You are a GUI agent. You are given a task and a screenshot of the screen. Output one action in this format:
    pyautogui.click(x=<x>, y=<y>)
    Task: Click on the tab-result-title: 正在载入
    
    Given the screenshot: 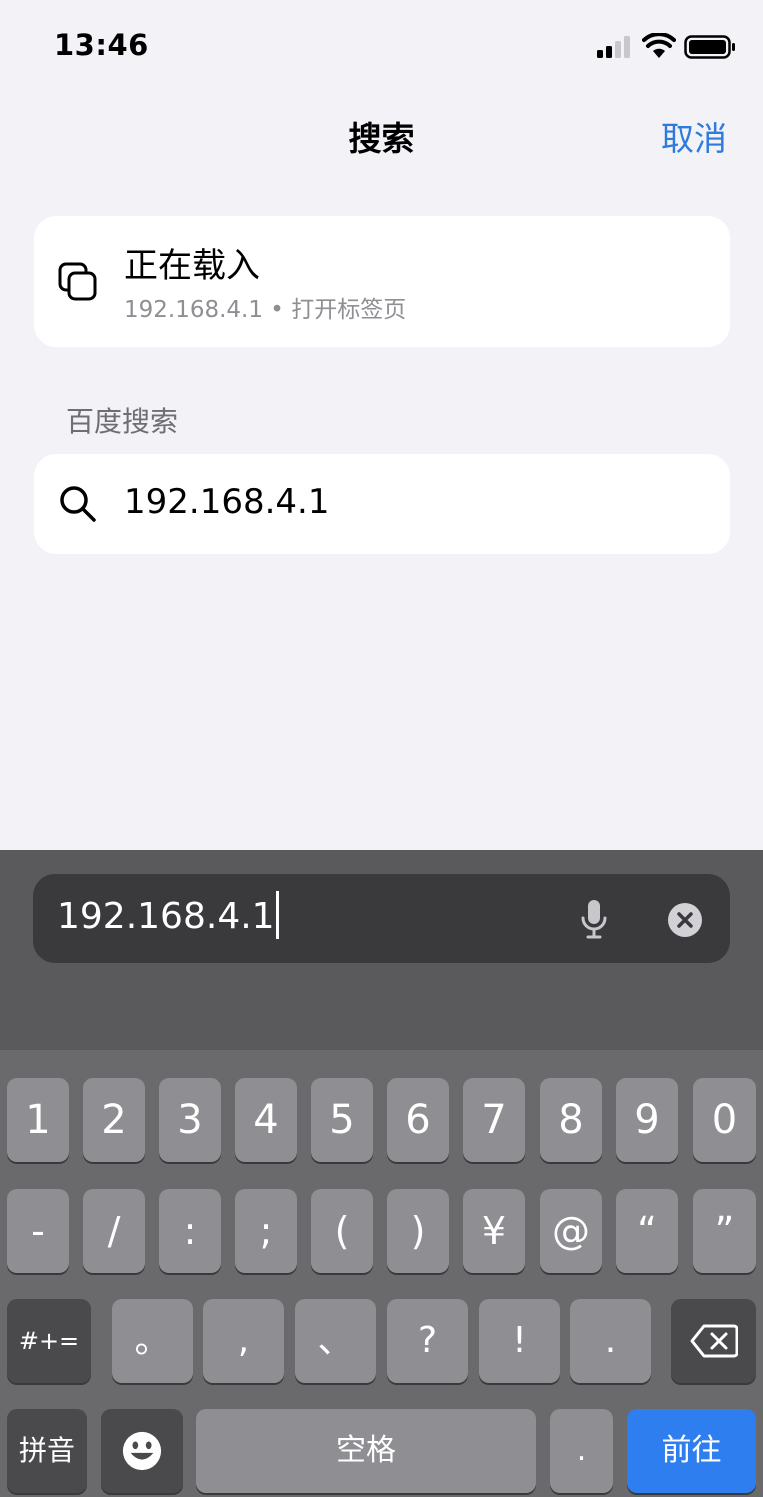 What is the action you would take?
    pyautogui.click(x=192, y=266)
    